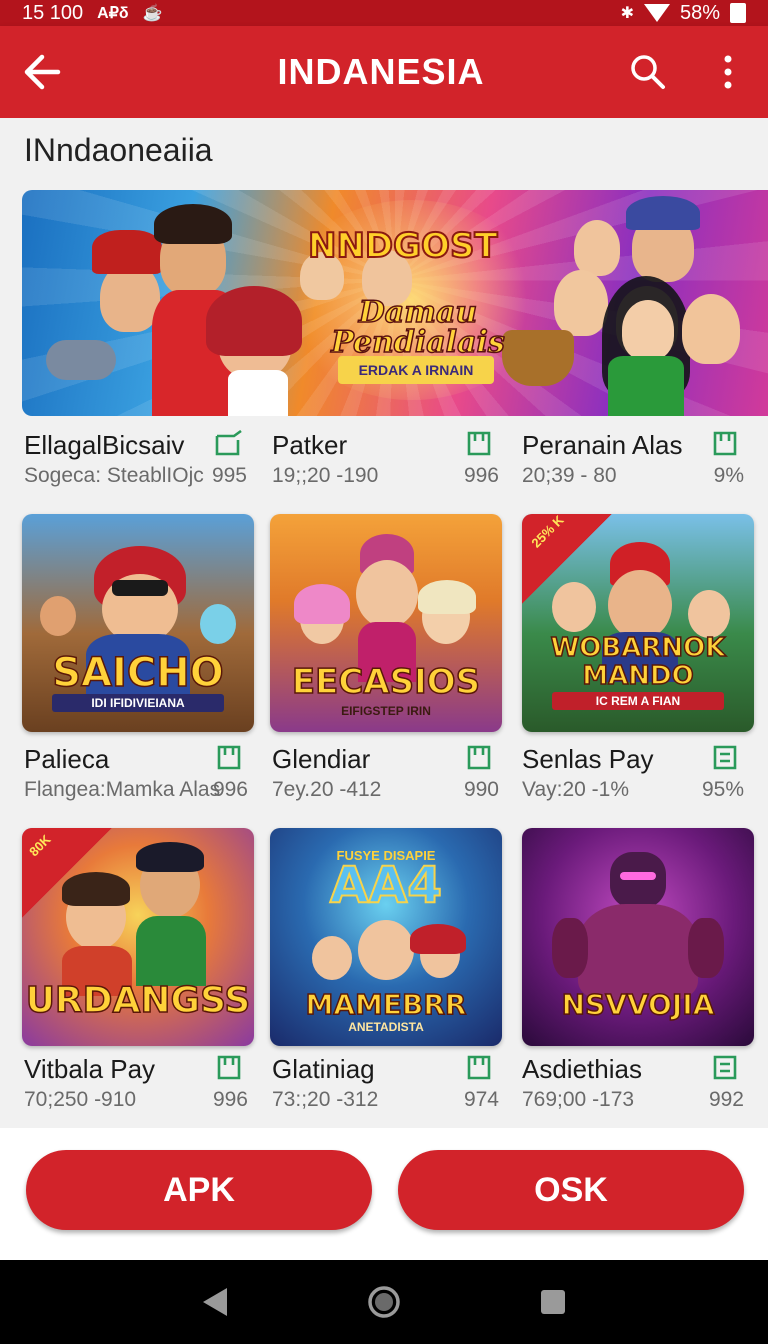 The height and width of the screenshot is (1344, 768). I want to click on card-art-title: EECASIOS, so click(386, 682).